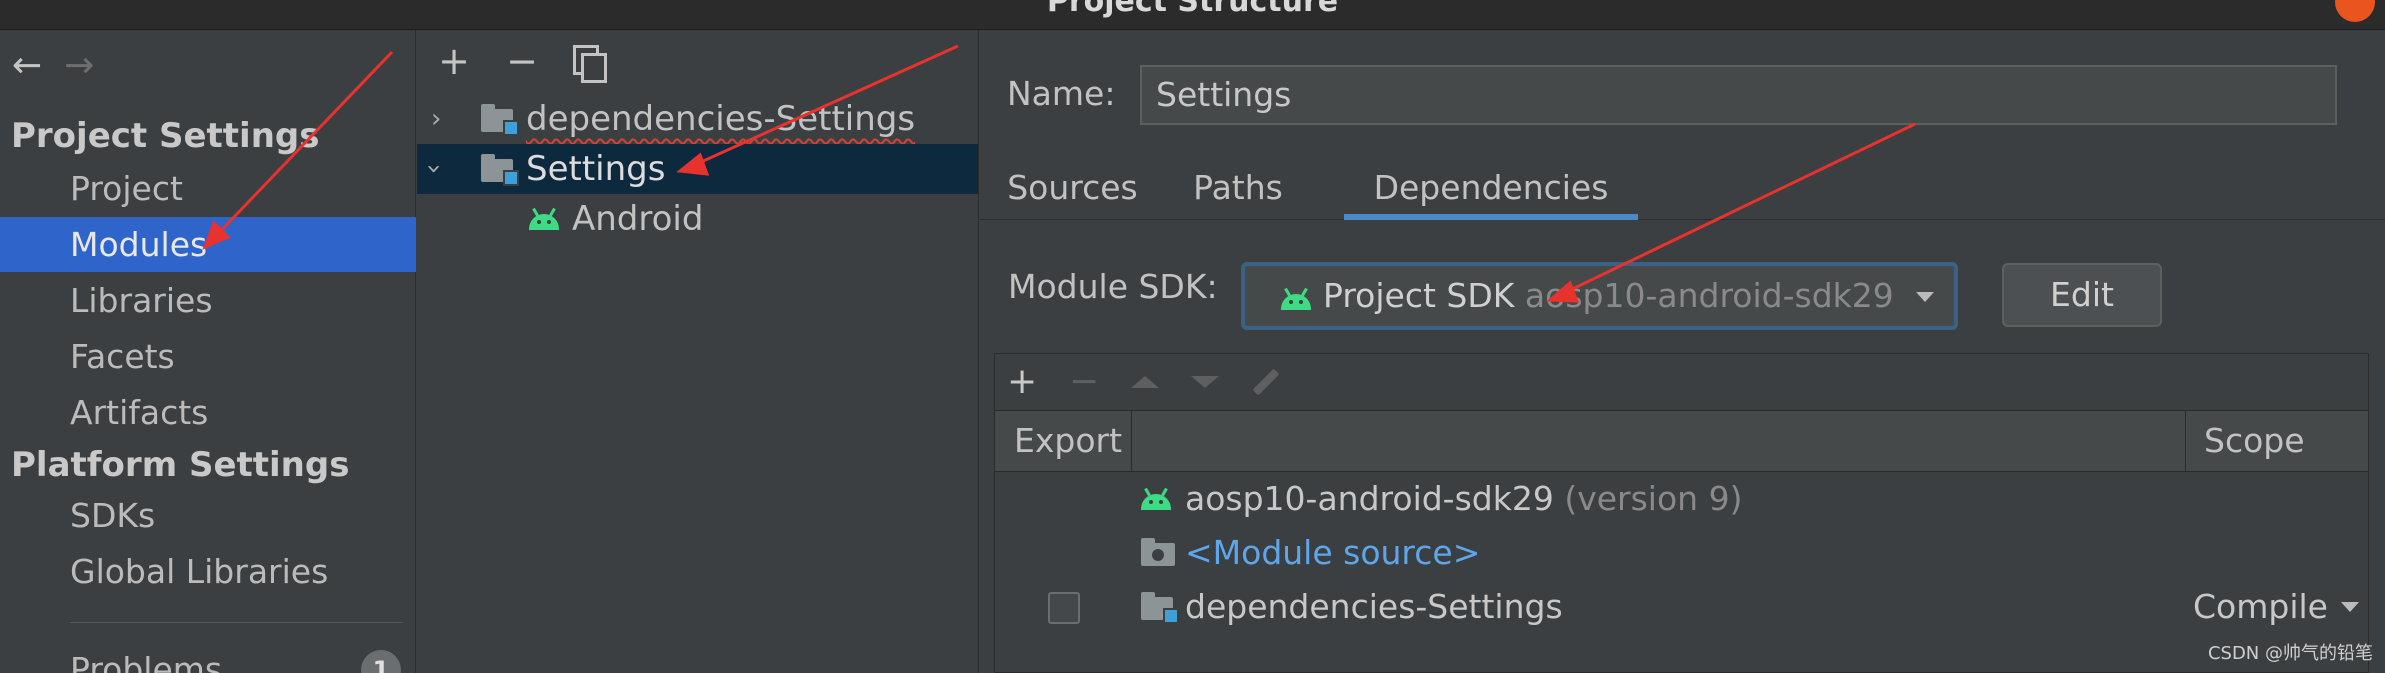 The width and height of the screenshot is (2385, 673). Describe the element at coordinates (436, 119) in the screenshot. I see `chevron-right-icon: ›` at that location.